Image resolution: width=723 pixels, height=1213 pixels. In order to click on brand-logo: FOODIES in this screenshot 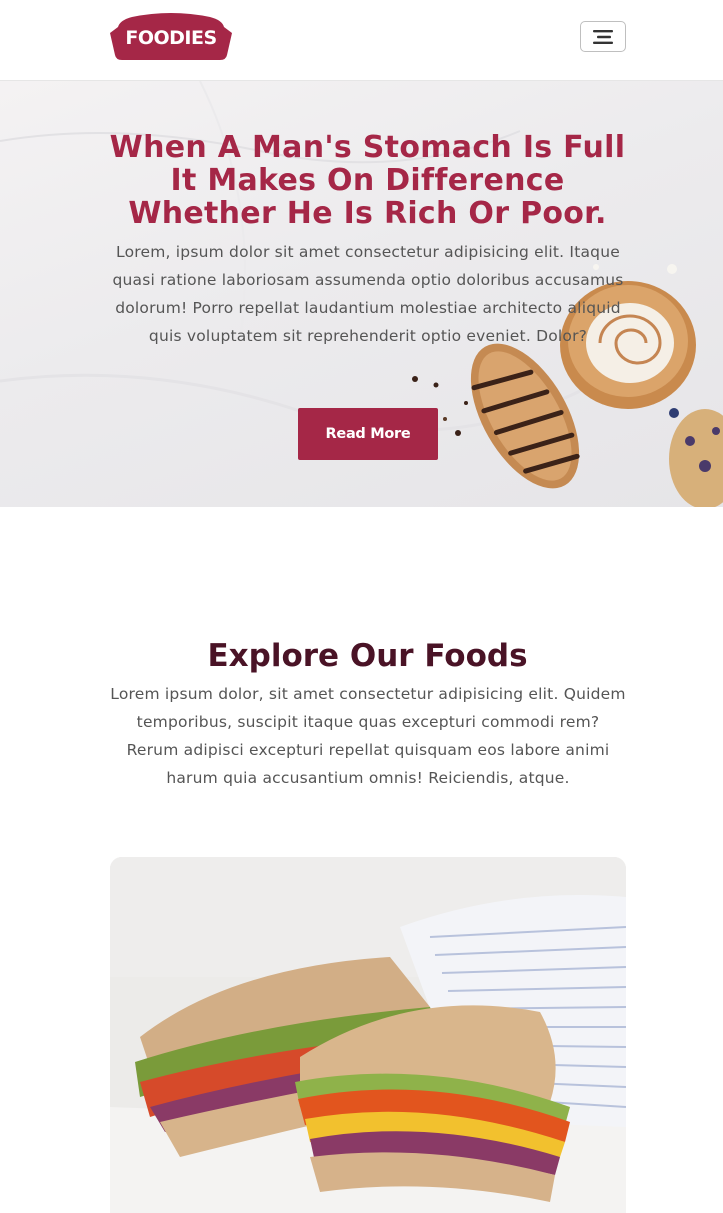, I will do `click(171, 36)`.